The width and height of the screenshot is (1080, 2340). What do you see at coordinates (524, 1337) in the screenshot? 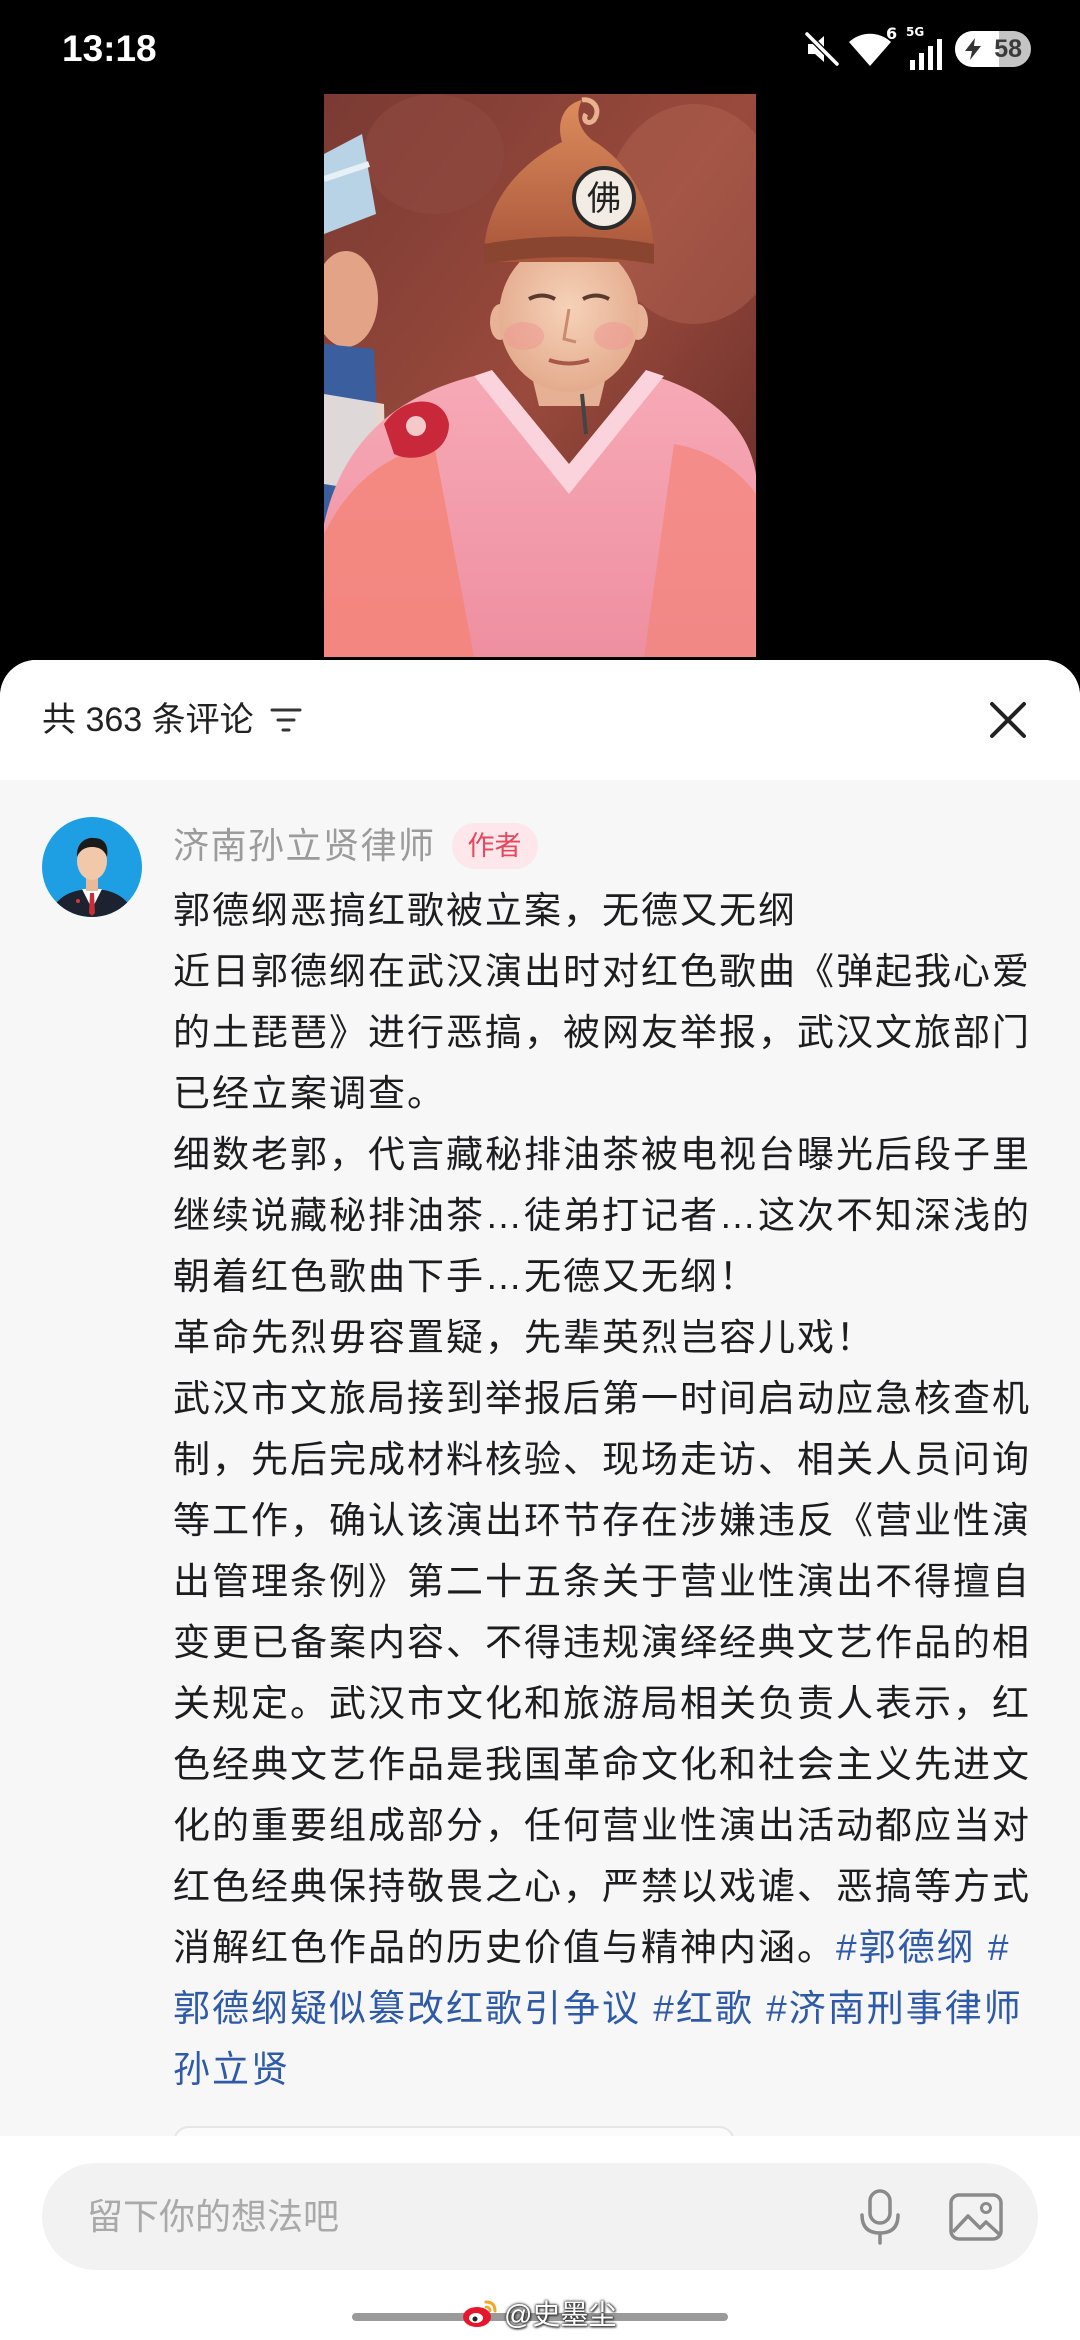
I see `comment-paragraph: 革命先烈毋容置疑，先辈英烈岂容儿戏！` at bounding box center [524, 1337].